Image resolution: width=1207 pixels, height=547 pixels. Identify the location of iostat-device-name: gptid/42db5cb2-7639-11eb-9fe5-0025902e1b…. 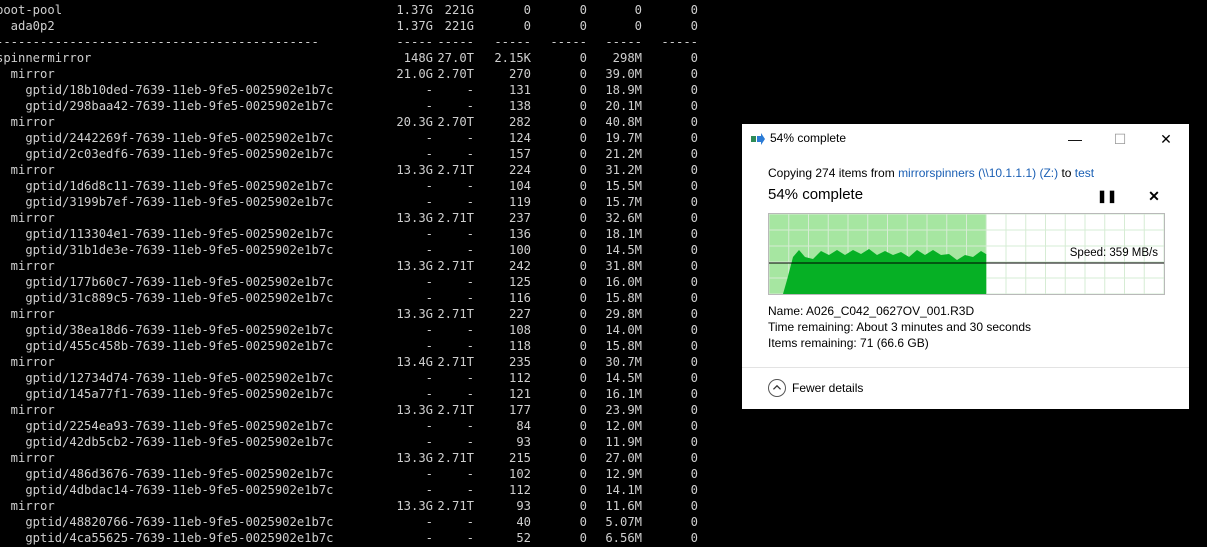
(167, 442).